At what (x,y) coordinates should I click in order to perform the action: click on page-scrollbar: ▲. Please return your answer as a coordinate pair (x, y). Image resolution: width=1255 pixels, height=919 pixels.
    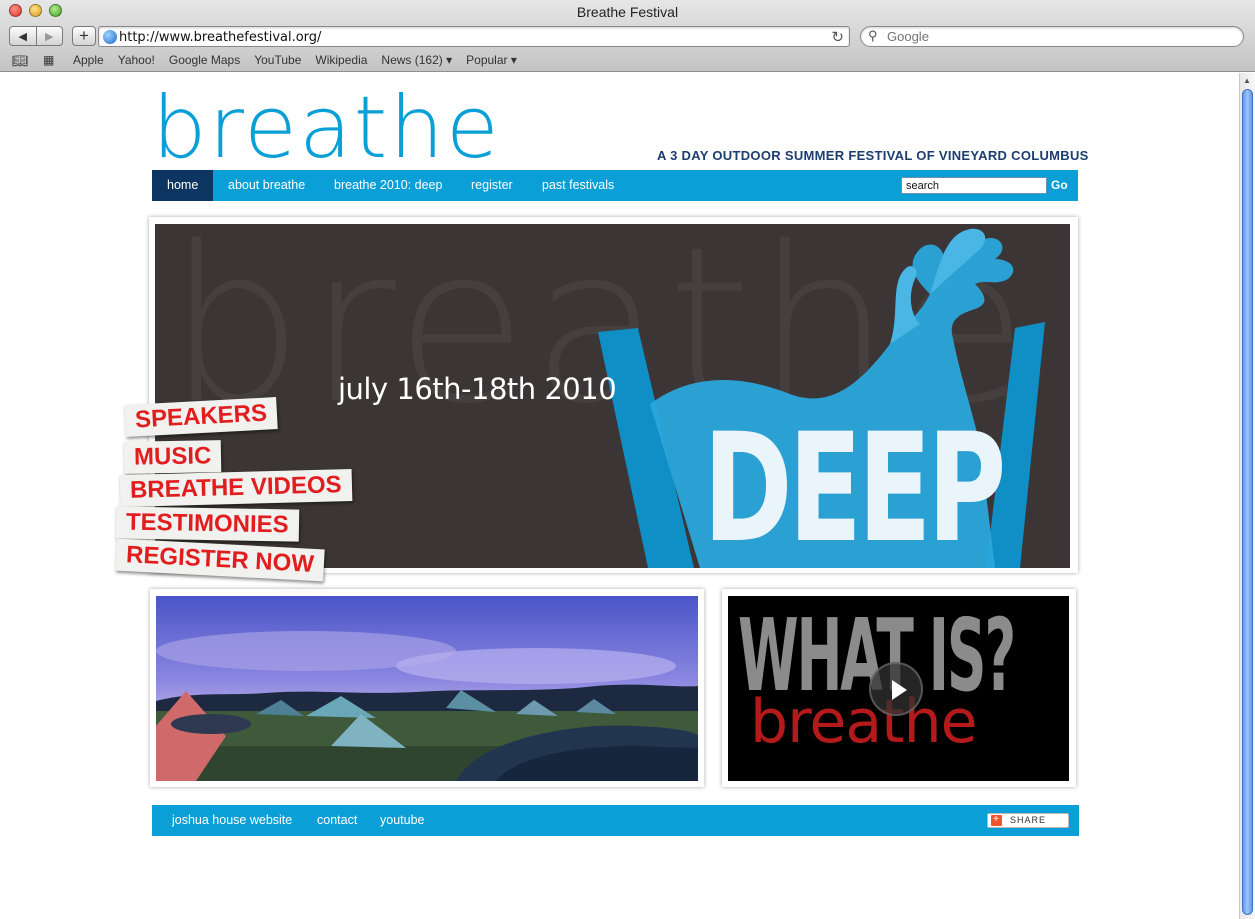
    Looking at the image, I should click on (1247, 496).